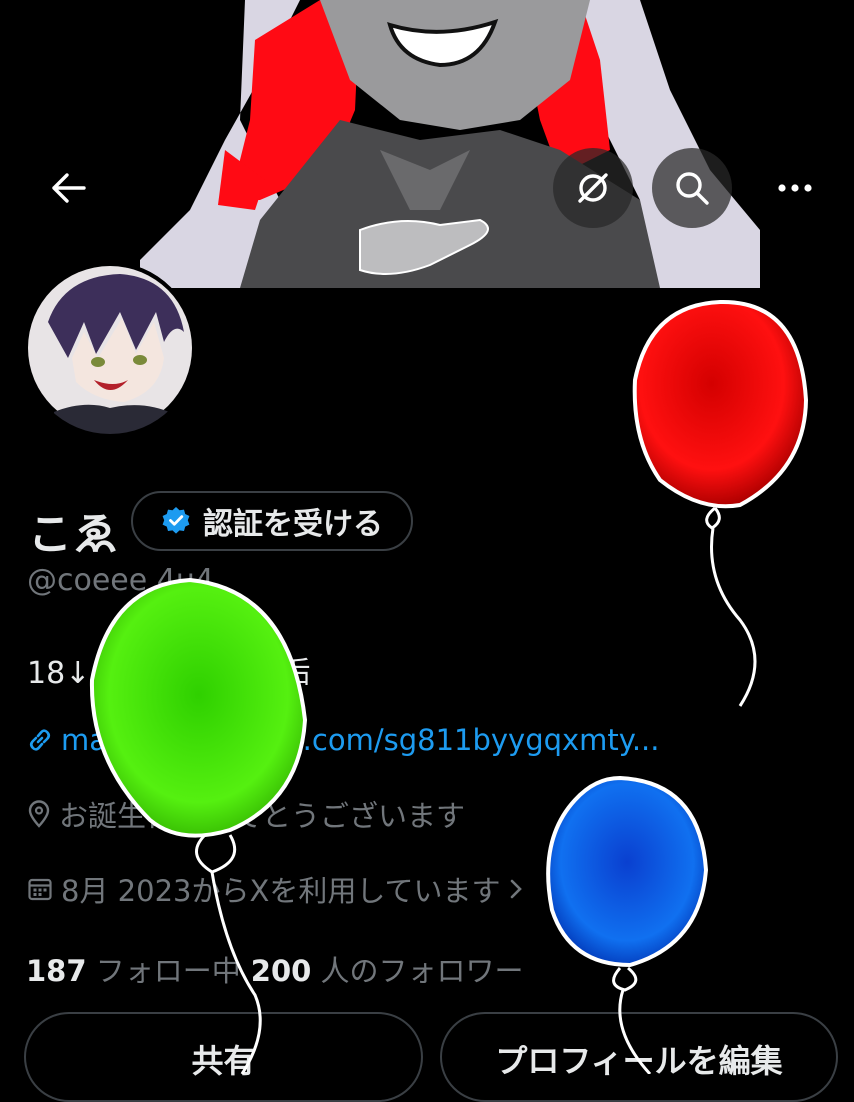  What do you see at coordinates (169, 673) in the screenshot?
I see `profile-bio: 18↓/趣味・絵描き垢` at bounding box center [169, 673].